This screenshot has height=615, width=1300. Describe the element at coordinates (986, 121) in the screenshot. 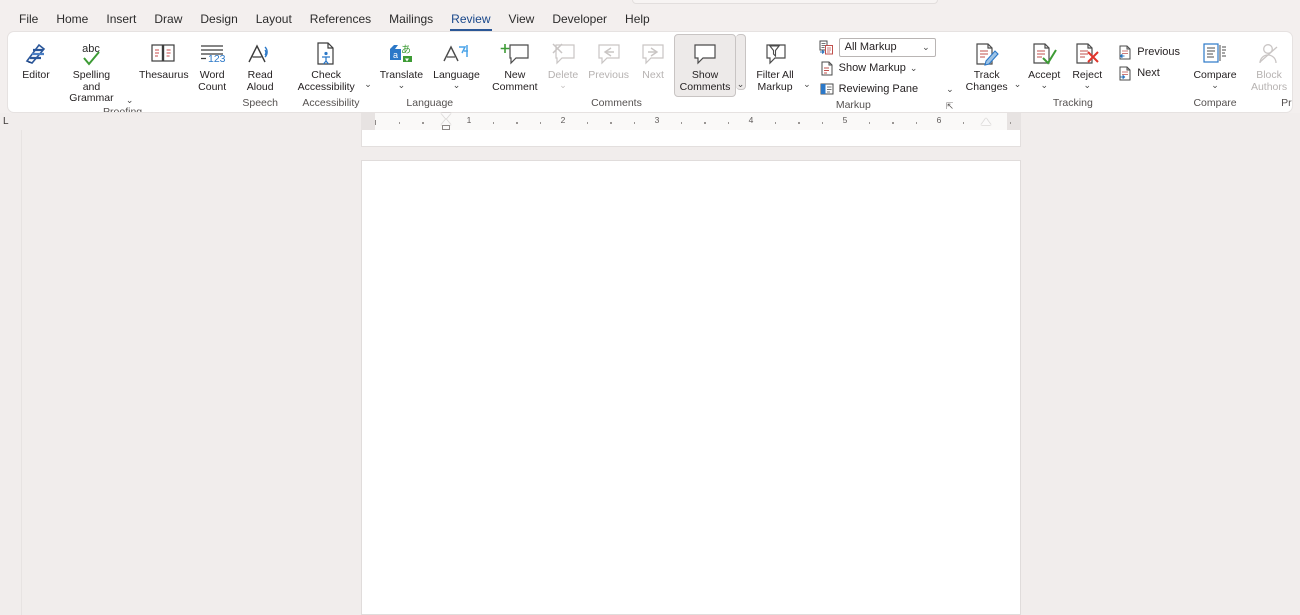

I see `right-indent-marker` at that location.